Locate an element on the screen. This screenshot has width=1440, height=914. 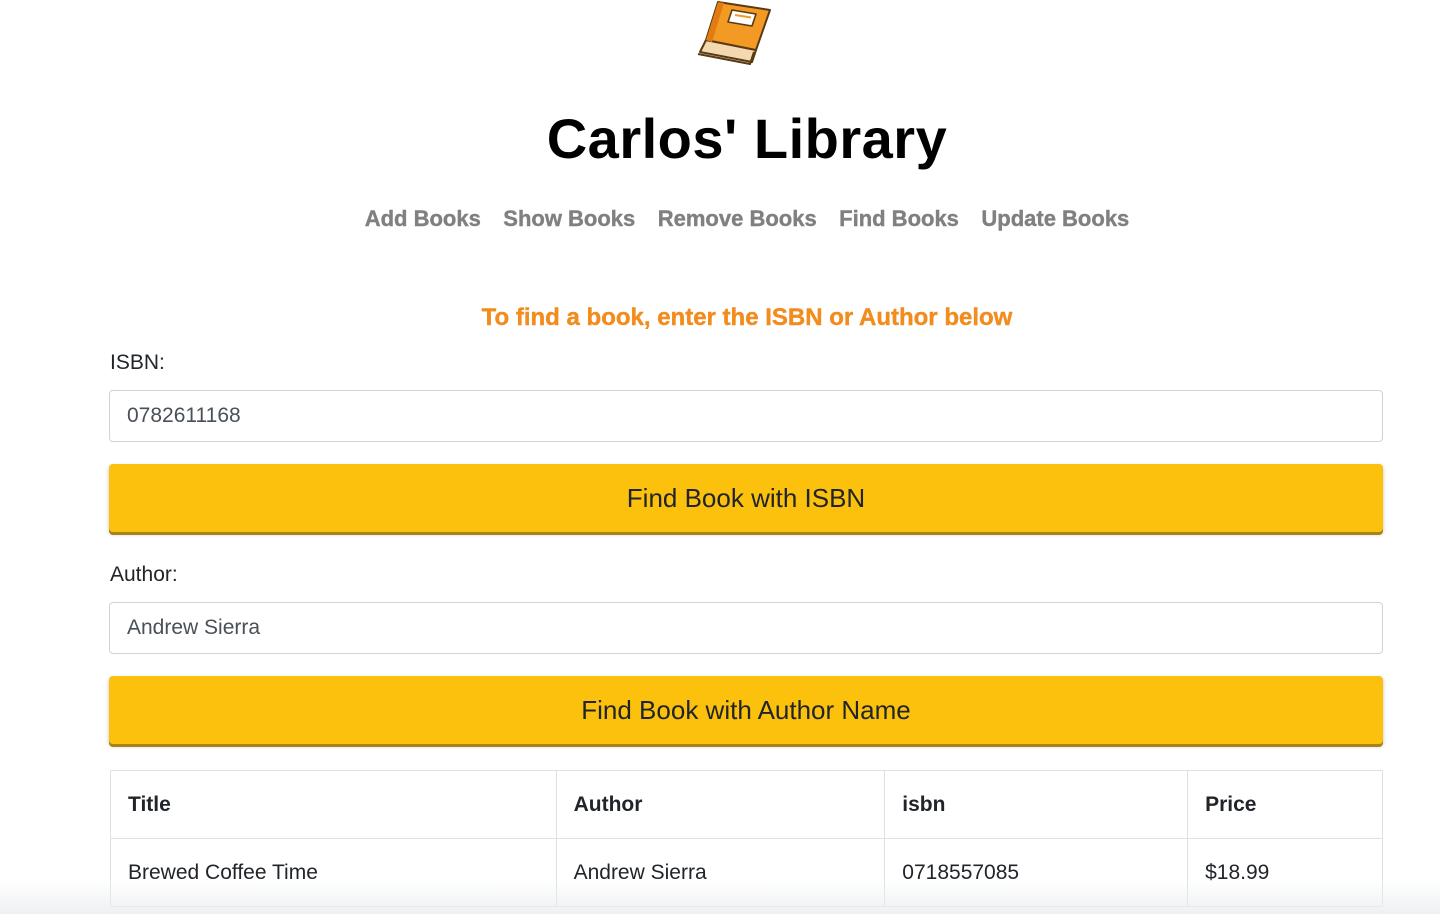
find-by-isbn-button: Find Book with ISBN is located at coordinates (746, 498).